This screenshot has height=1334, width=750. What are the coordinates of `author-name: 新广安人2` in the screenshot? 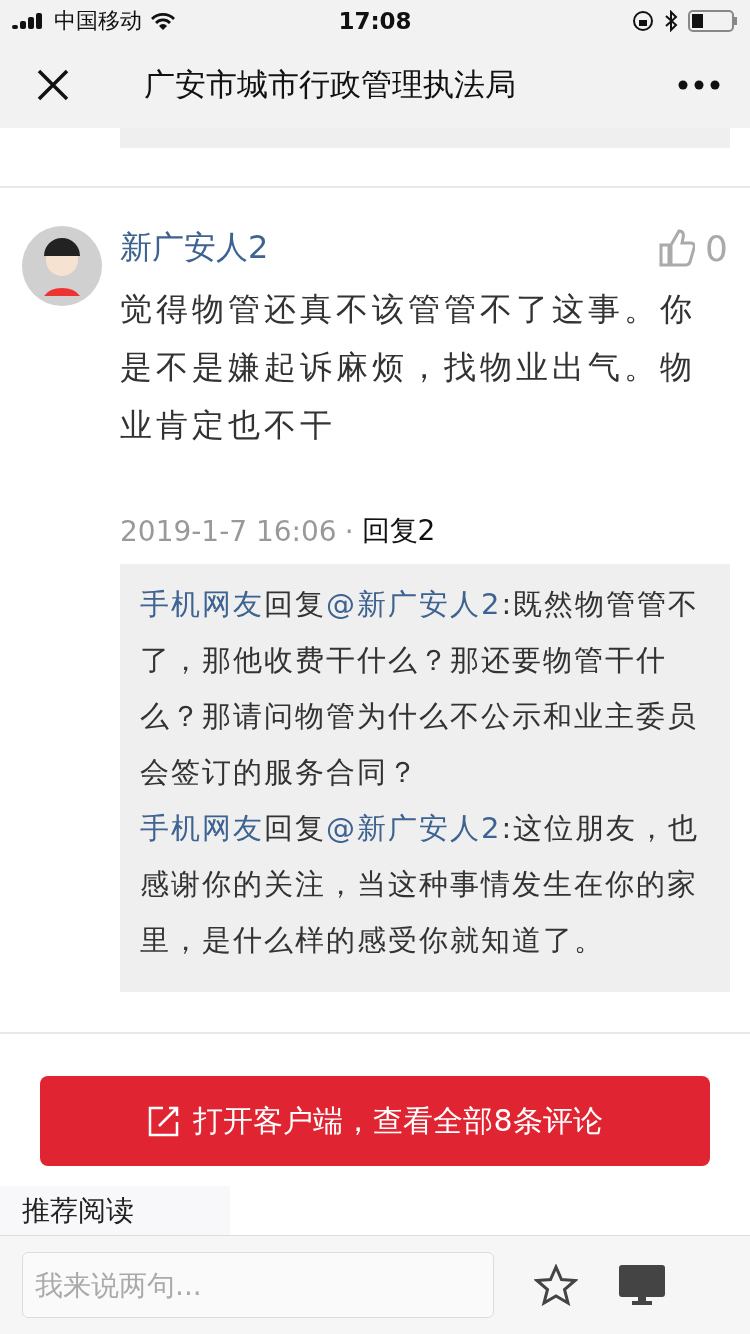 It's located at (194, 248).